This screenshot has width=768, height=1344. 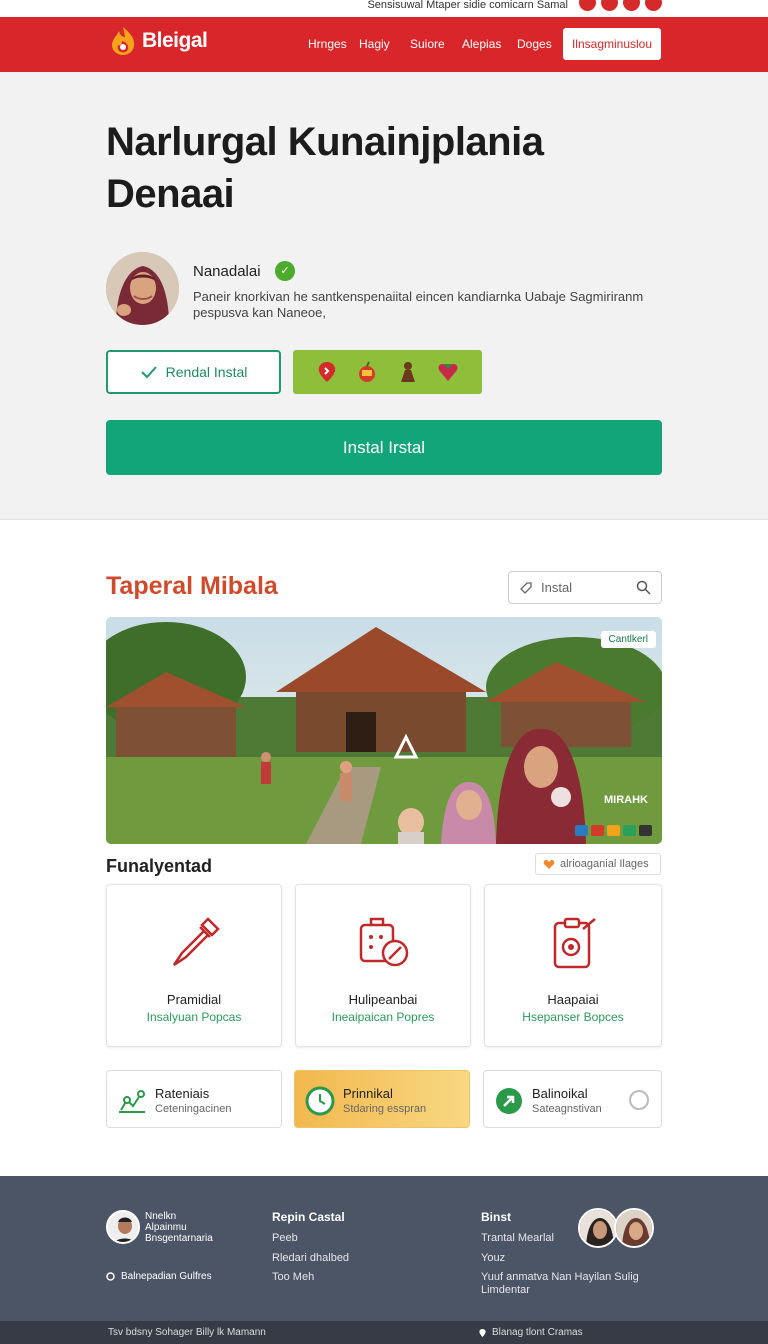 What do you see at coordinates (310, 1258) in the screenshot?
I see `footer-link: Rledari dhalbed` at bounding box center [310, 1258].